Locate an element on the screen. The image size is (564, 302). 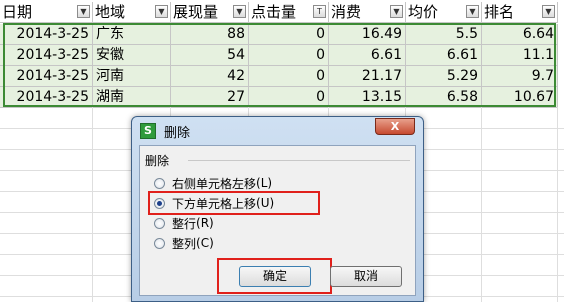
header-impressions: 展现量 ▼ is located at coordinates (210, 12).